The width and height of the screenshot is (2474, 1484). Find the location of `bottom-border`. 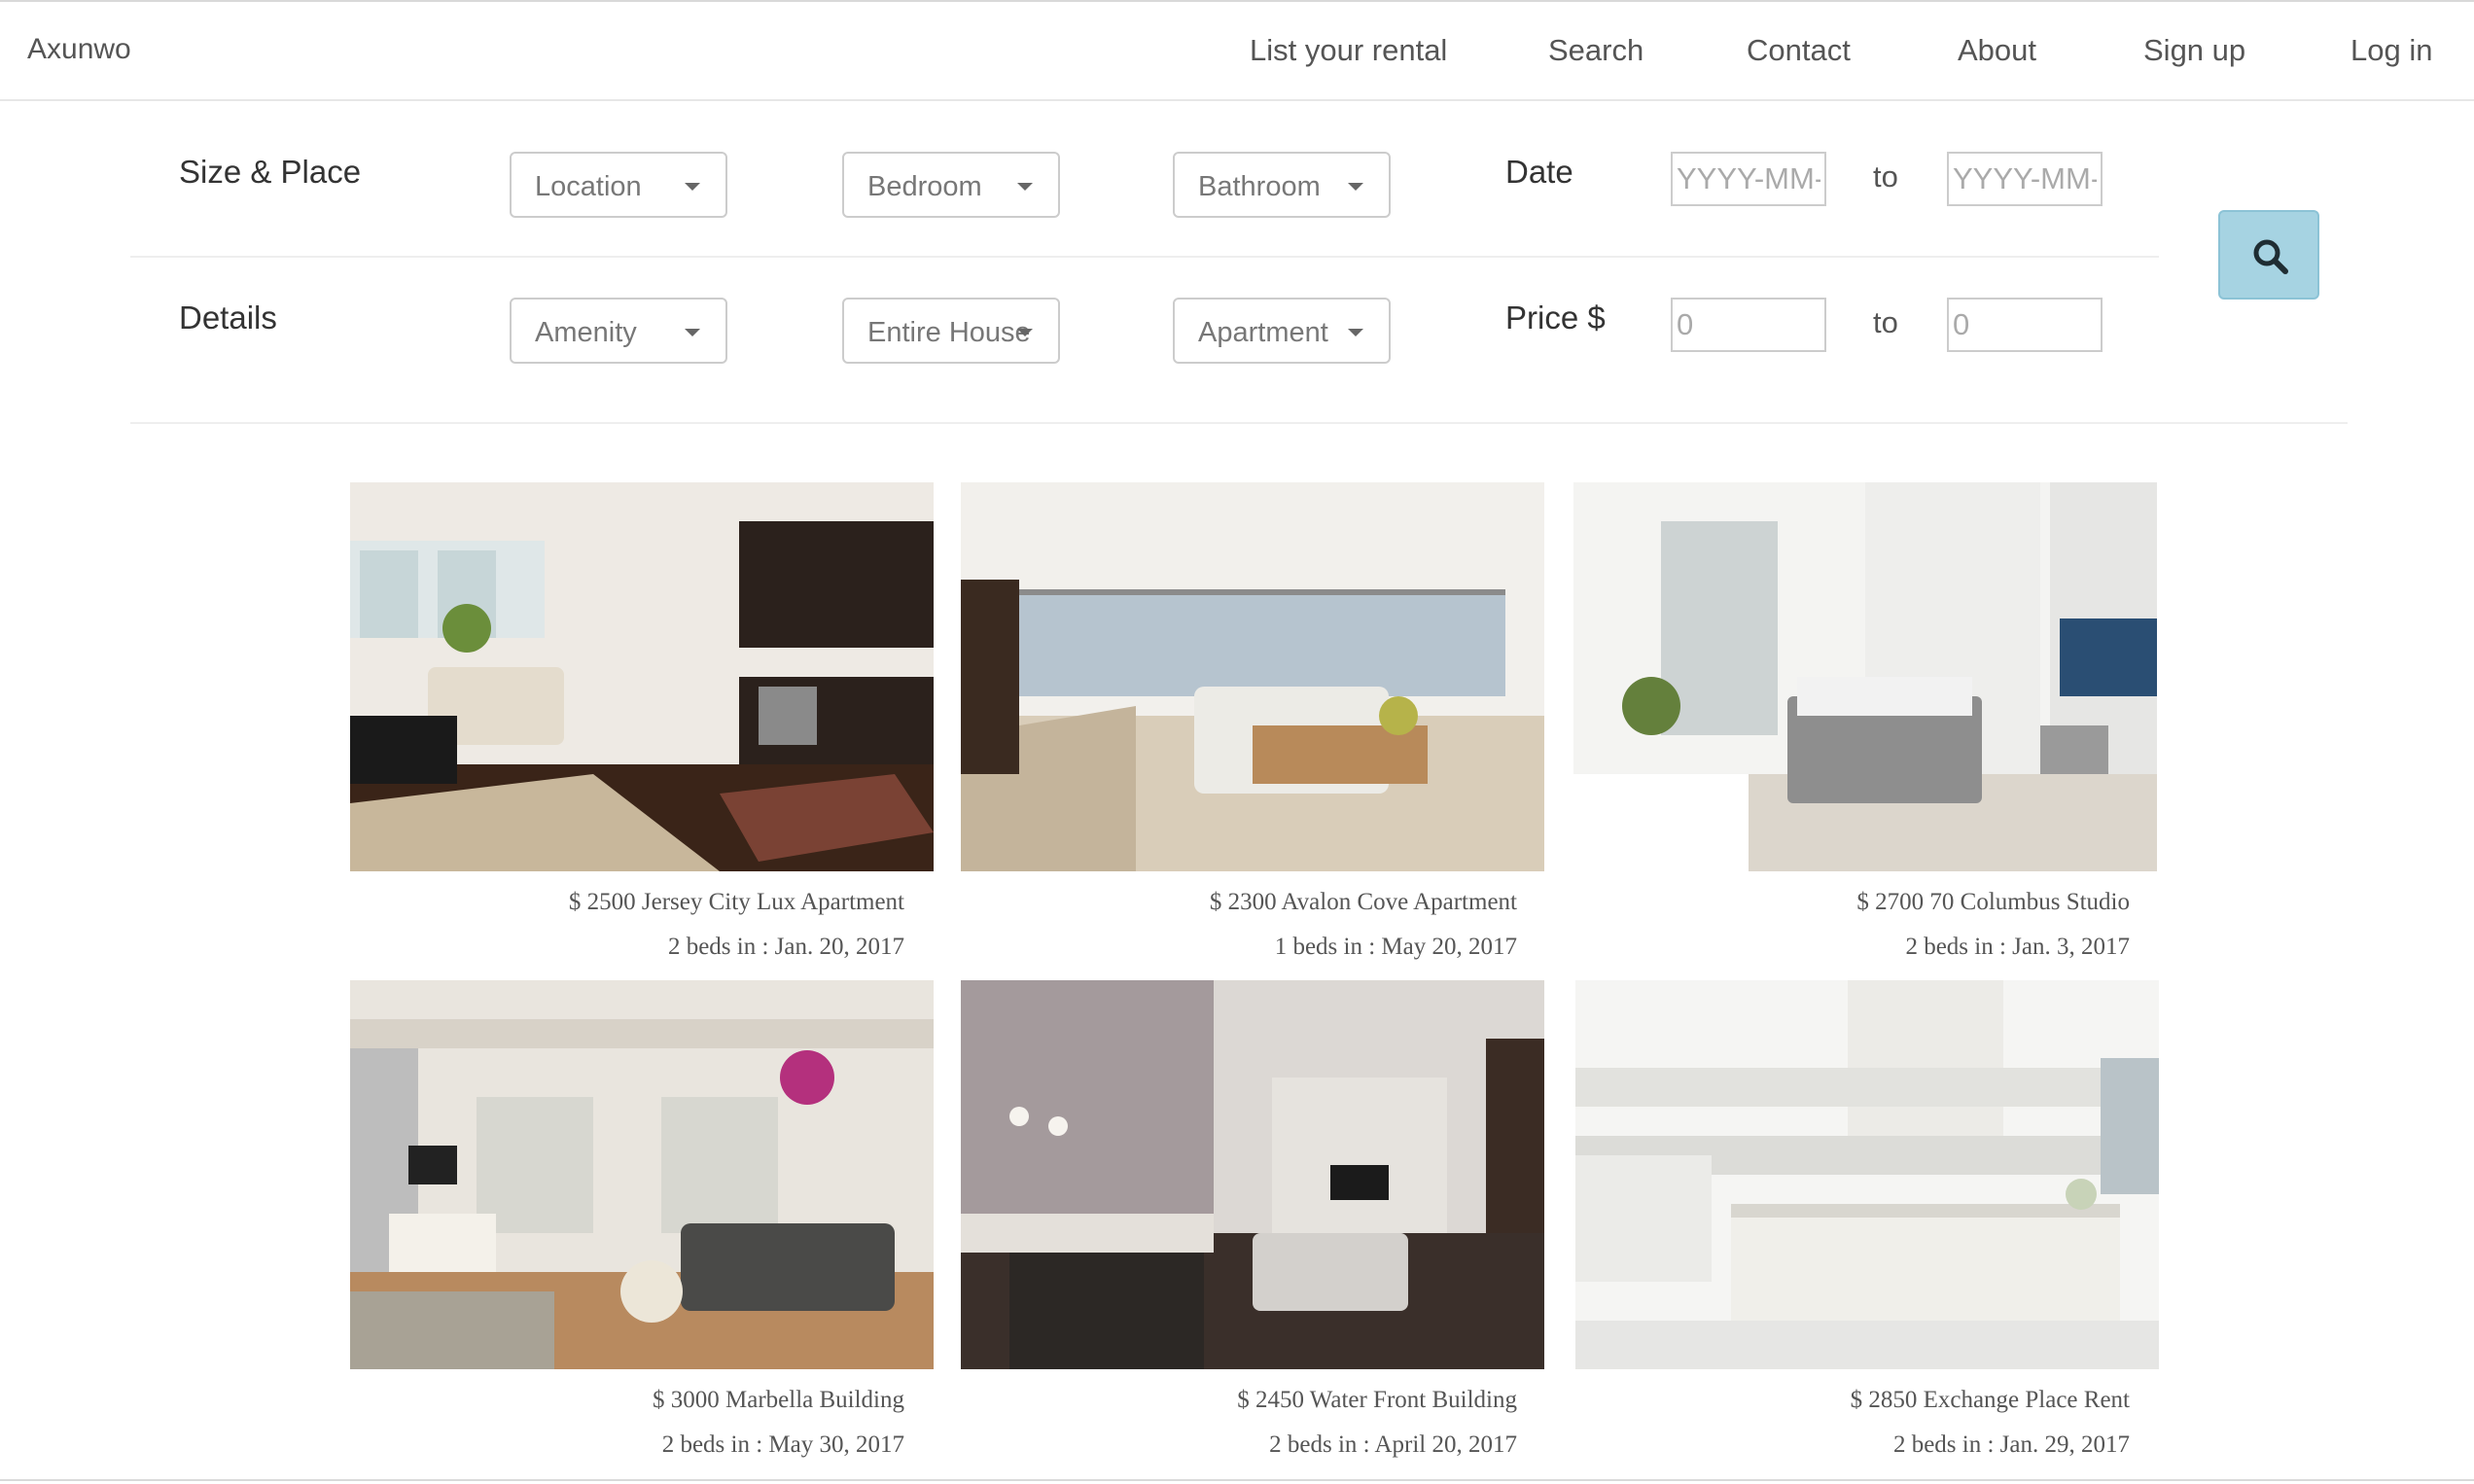

bottom-border is located at coordinates (1237, 1480).